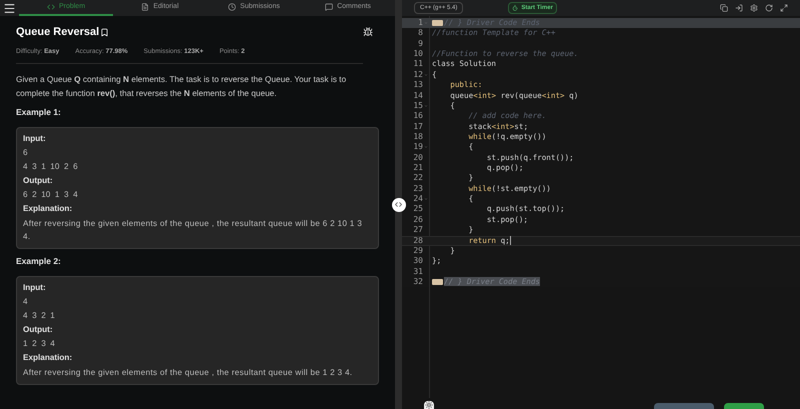 Image resolution: width=800 pixels, height=409 pixels. What do you see at coordinates (182, 86) in the screenshot?
I see `problem-description: Given a Queue Q containing N elements. The task is to reverse the Queue. Your task is to complete the function rev(), that reverses the N elements of the queue.` at bounding box center [182, 86].